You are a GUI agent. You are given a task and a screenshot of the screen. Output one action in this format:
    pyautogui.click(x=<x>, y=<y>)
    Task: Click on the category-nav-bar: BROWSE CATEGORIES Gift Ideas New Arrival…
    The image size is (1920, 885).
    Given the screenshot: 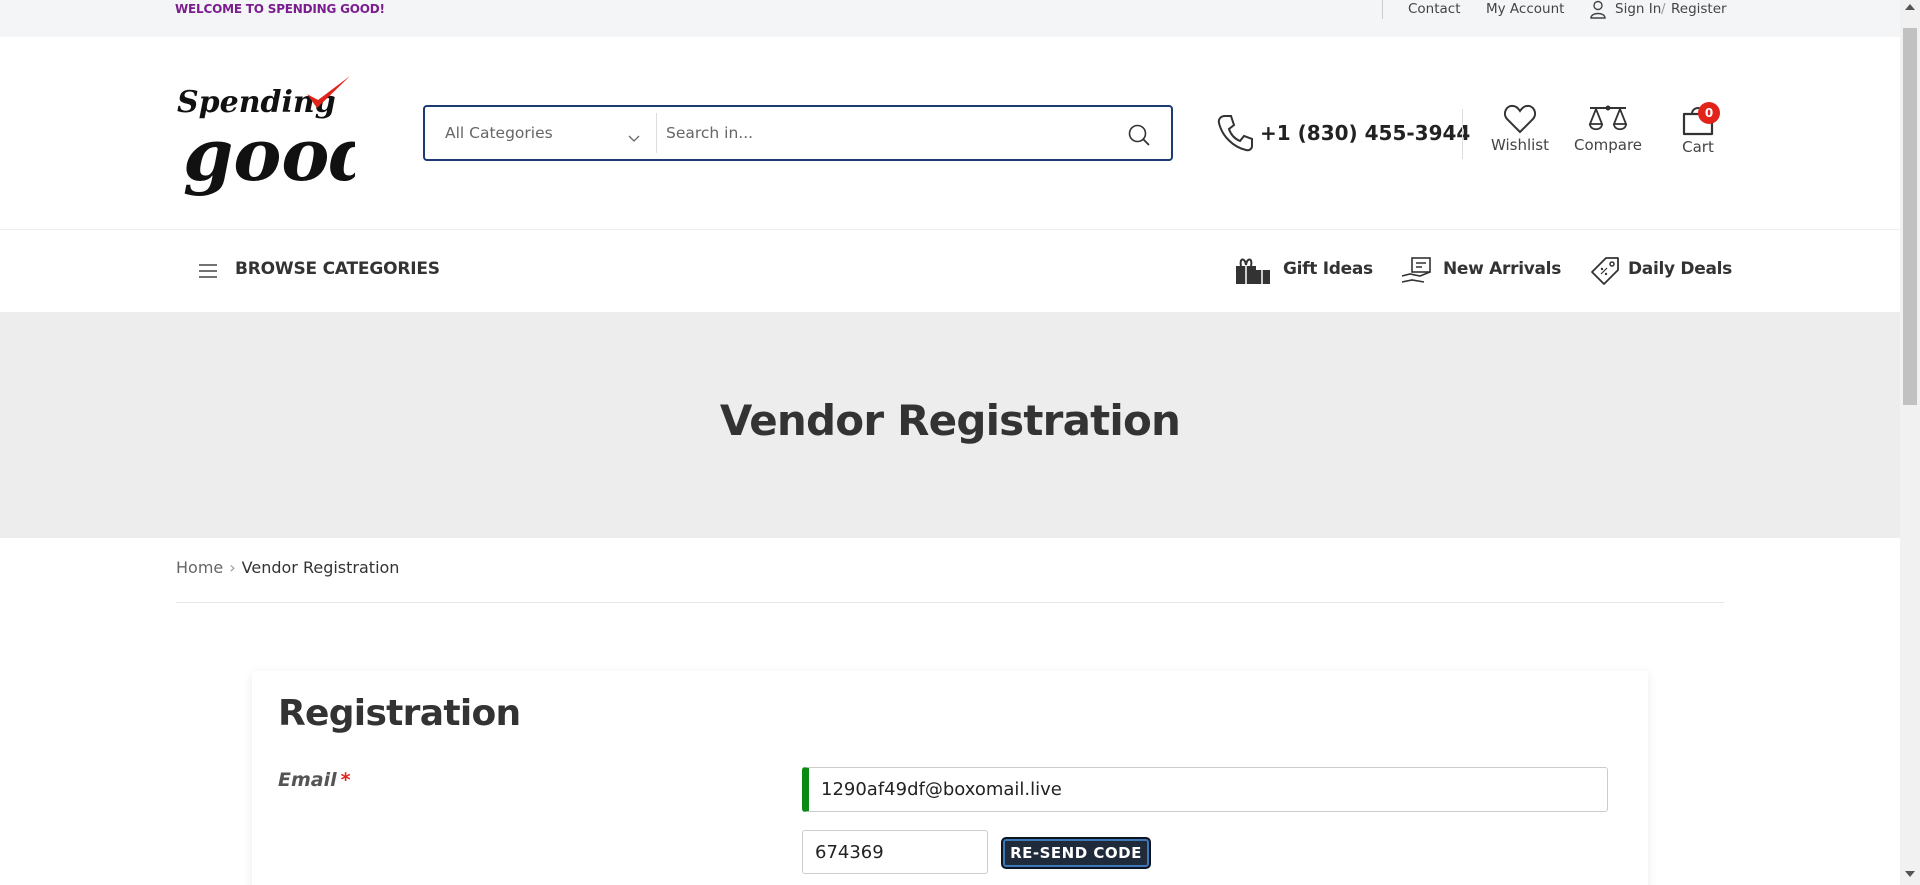 What is the action you would take?
    pyautogui.click(x=950, y=271)
    